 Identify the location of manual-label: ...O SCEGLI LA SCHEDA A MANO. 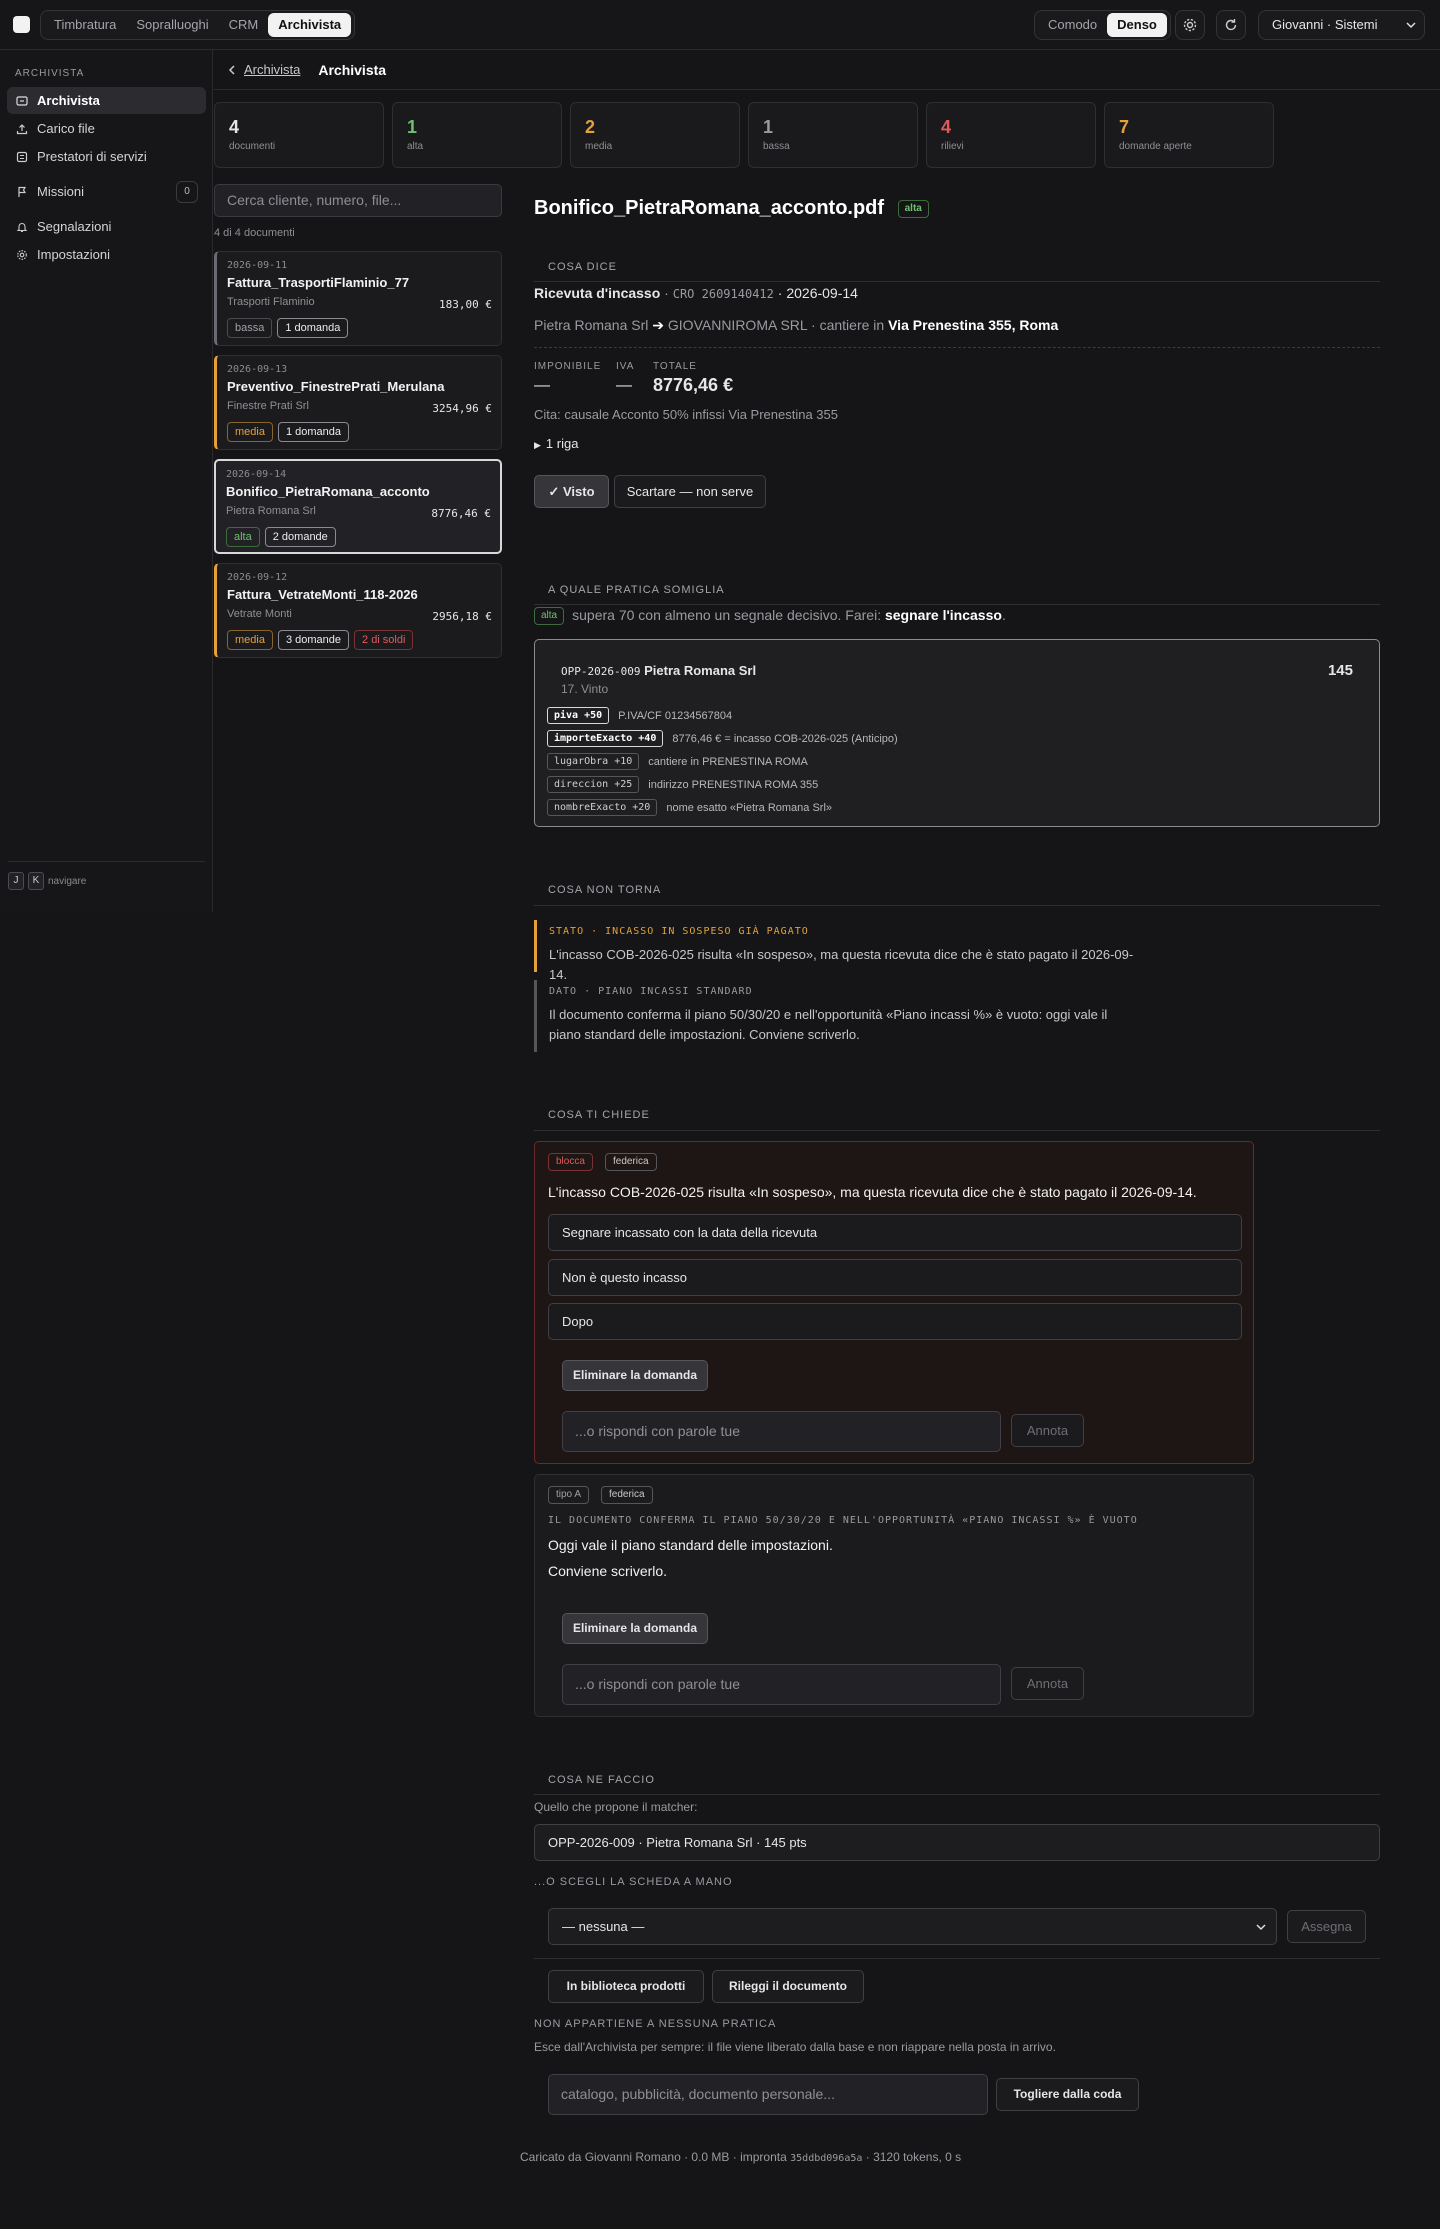
(633, 1882).